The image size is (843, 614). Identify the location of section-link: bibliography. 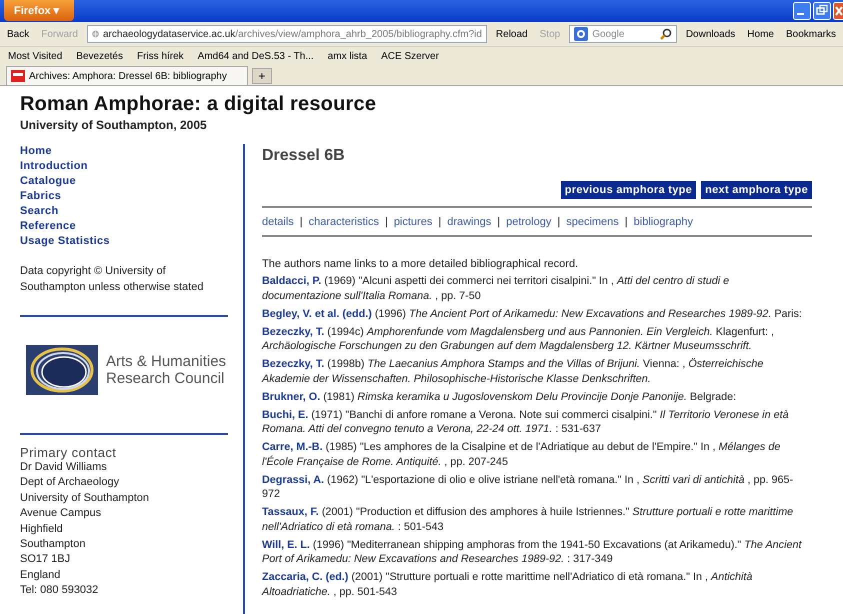
(663, 222).